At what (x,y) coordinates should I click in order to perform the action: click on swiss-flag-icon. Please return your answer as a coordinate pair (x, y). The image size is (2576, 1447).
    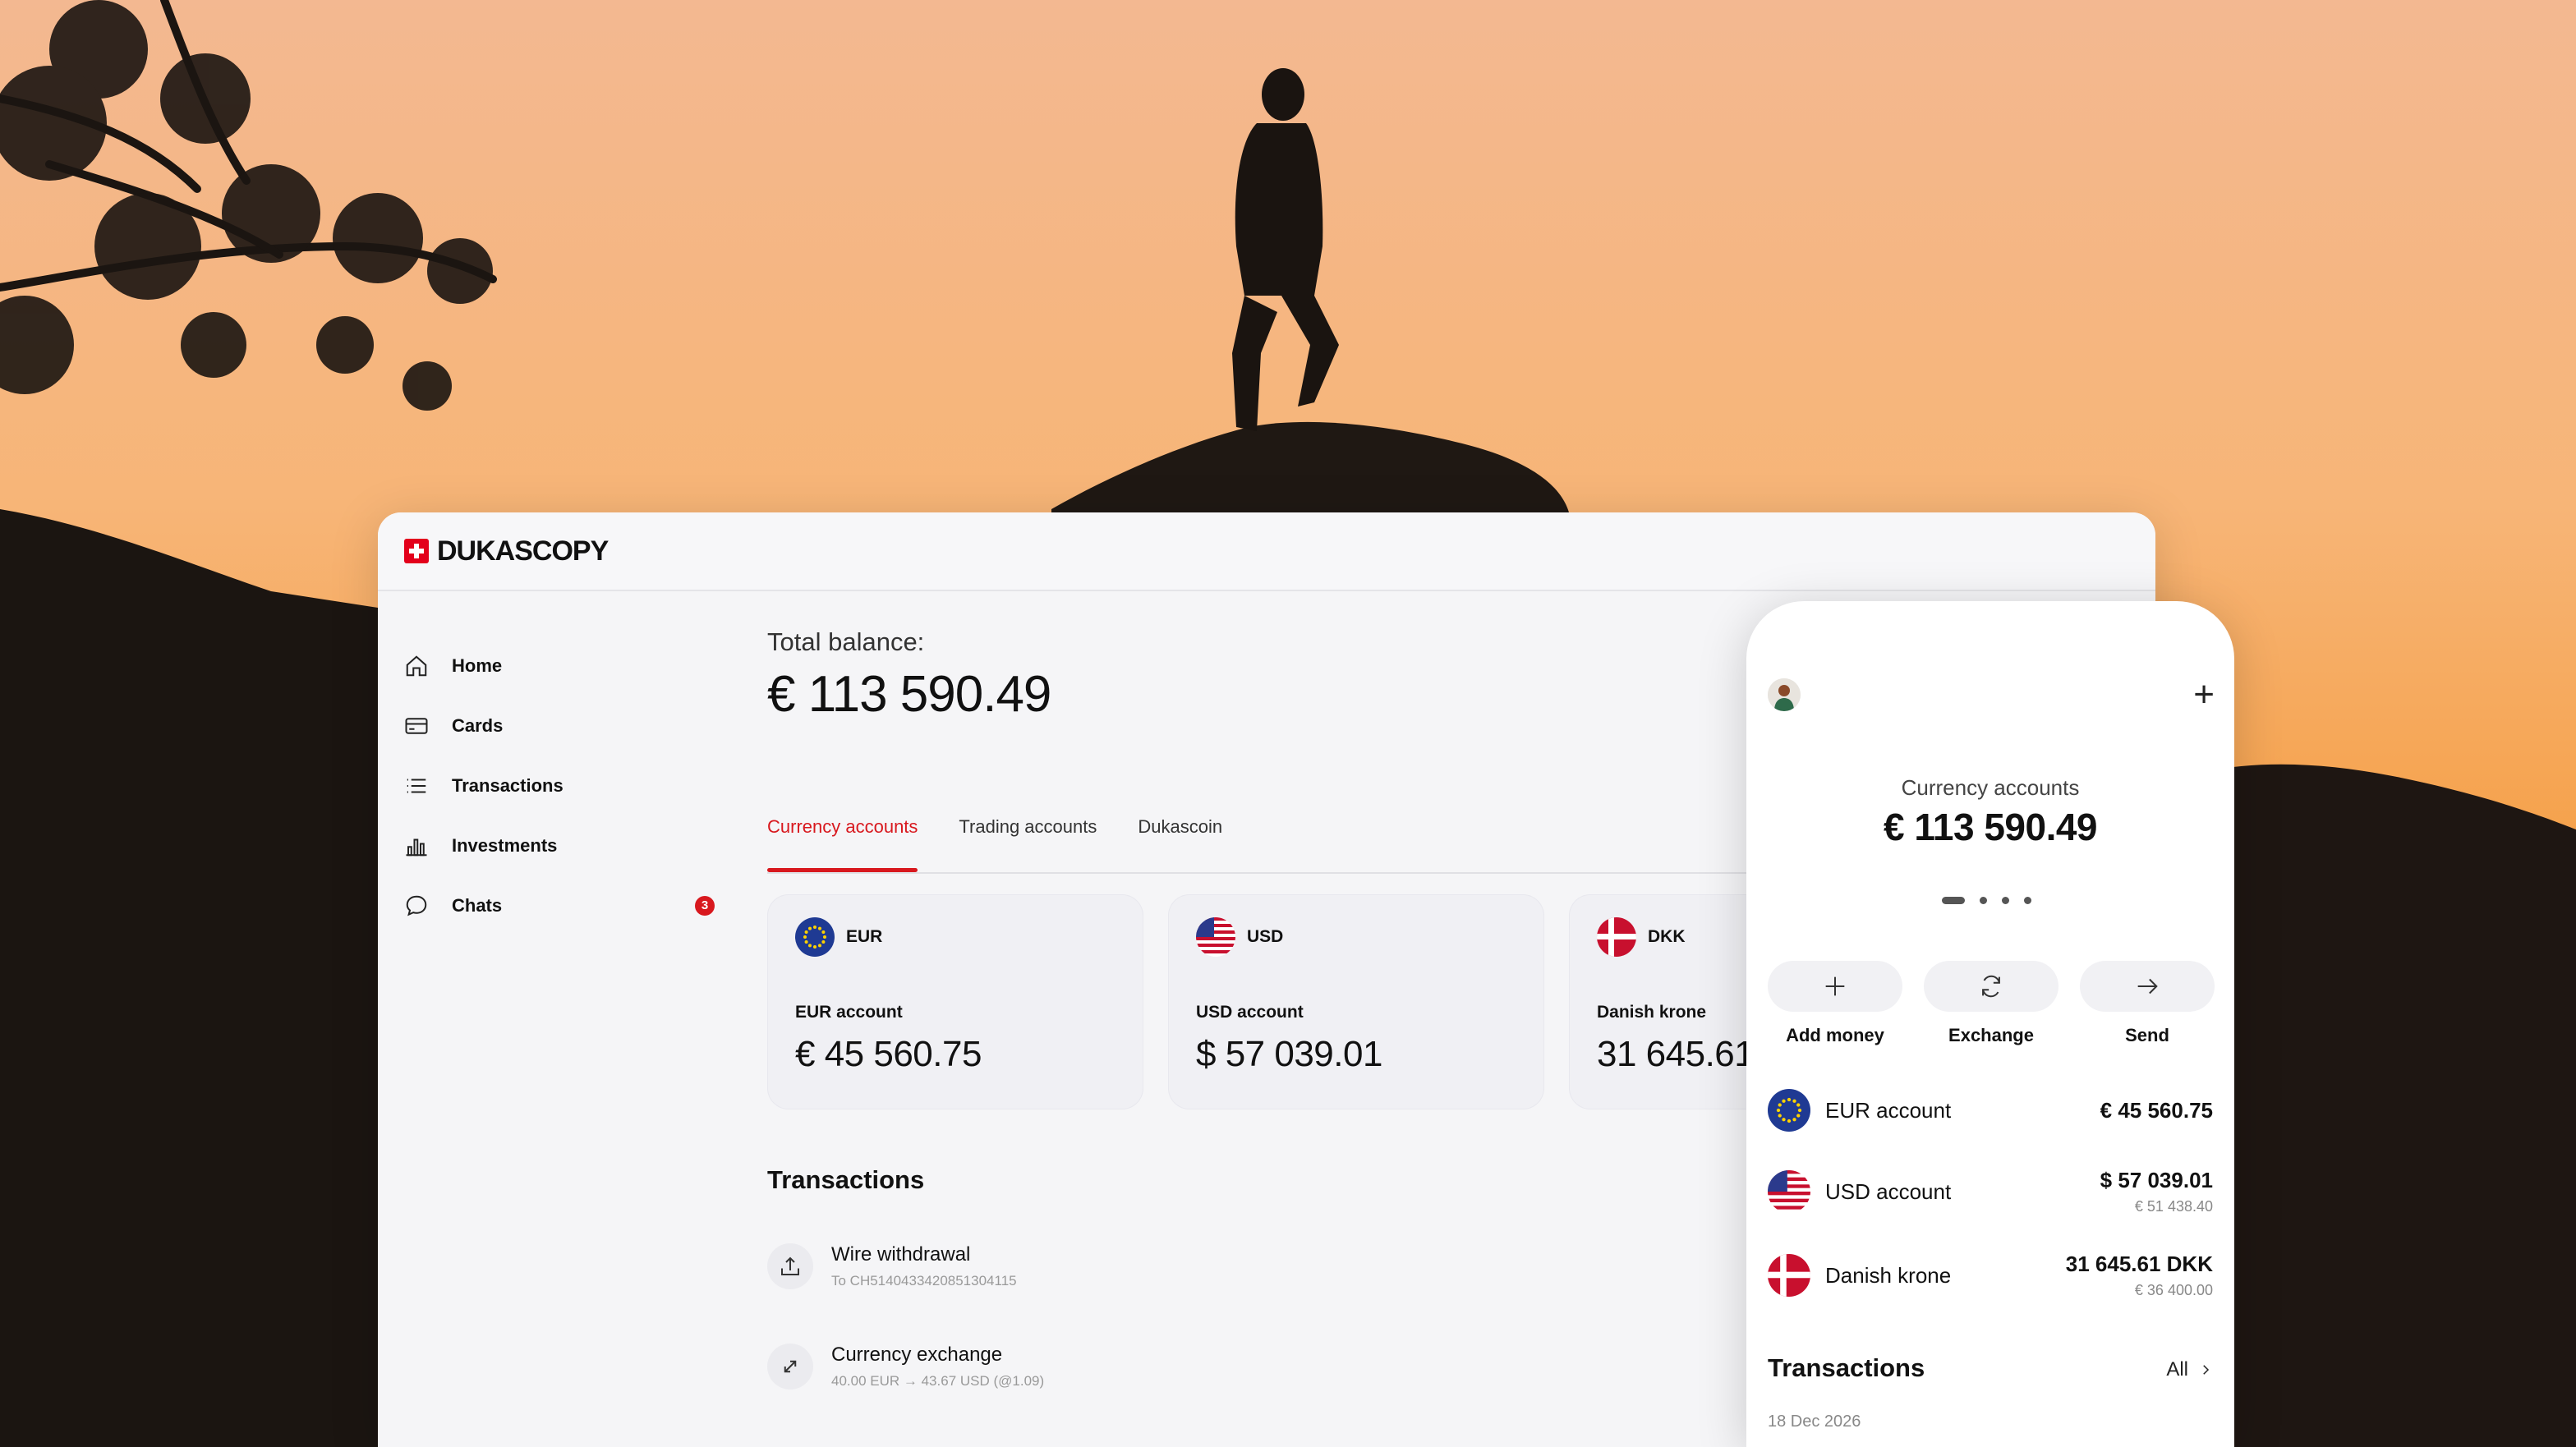
    Looking at the image, I should click on (417, 551).